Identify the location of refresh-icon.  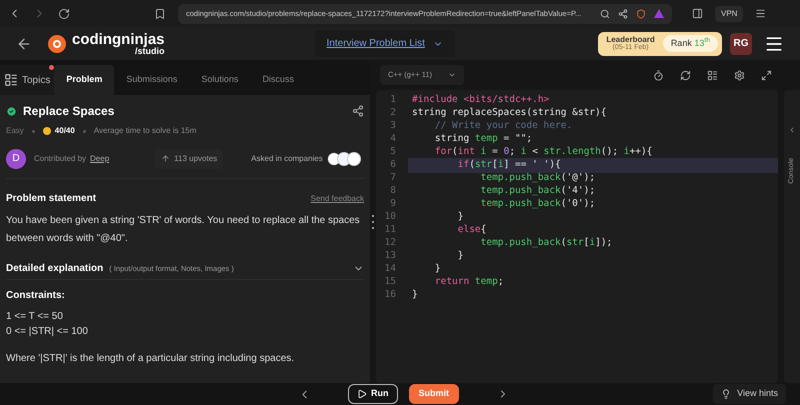
(685, 75).